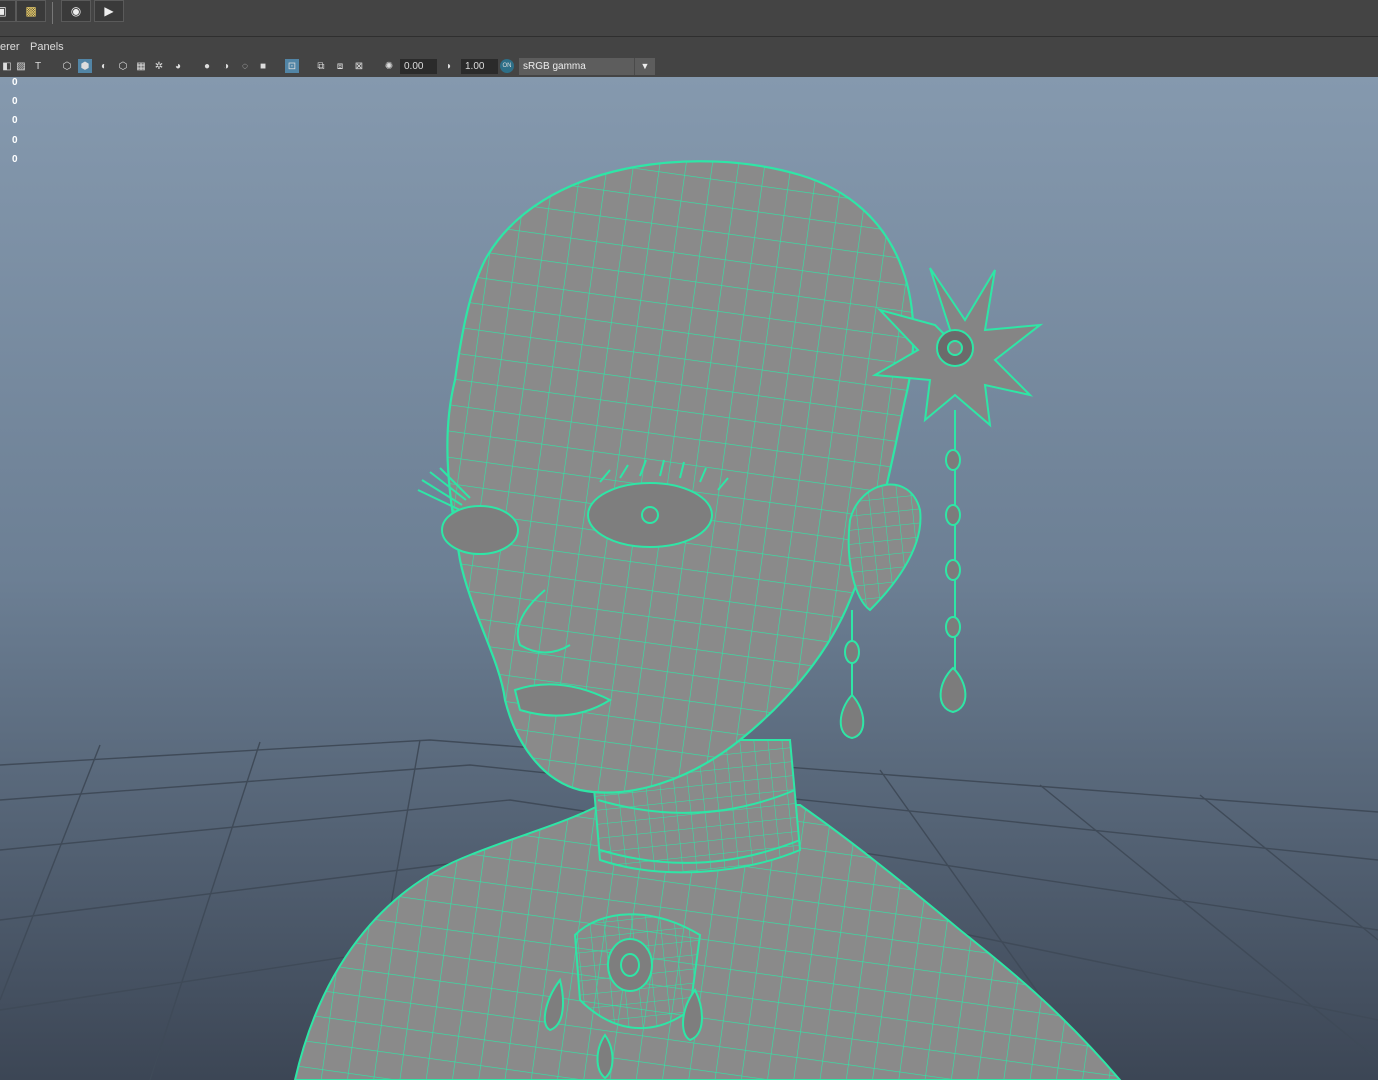 The width and height of the screenshot is (1378, 1080). Describe the element at coordinates (507, 66) in the screenshot. I see `color-management-toggle-icon: ON` at that location.